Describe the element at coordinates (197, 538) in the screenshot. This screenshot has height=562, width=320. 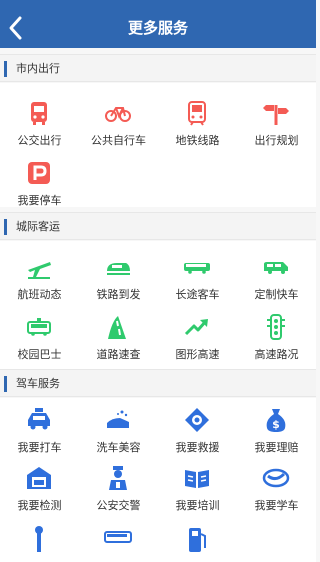
I see `fuel-icon` at that location.